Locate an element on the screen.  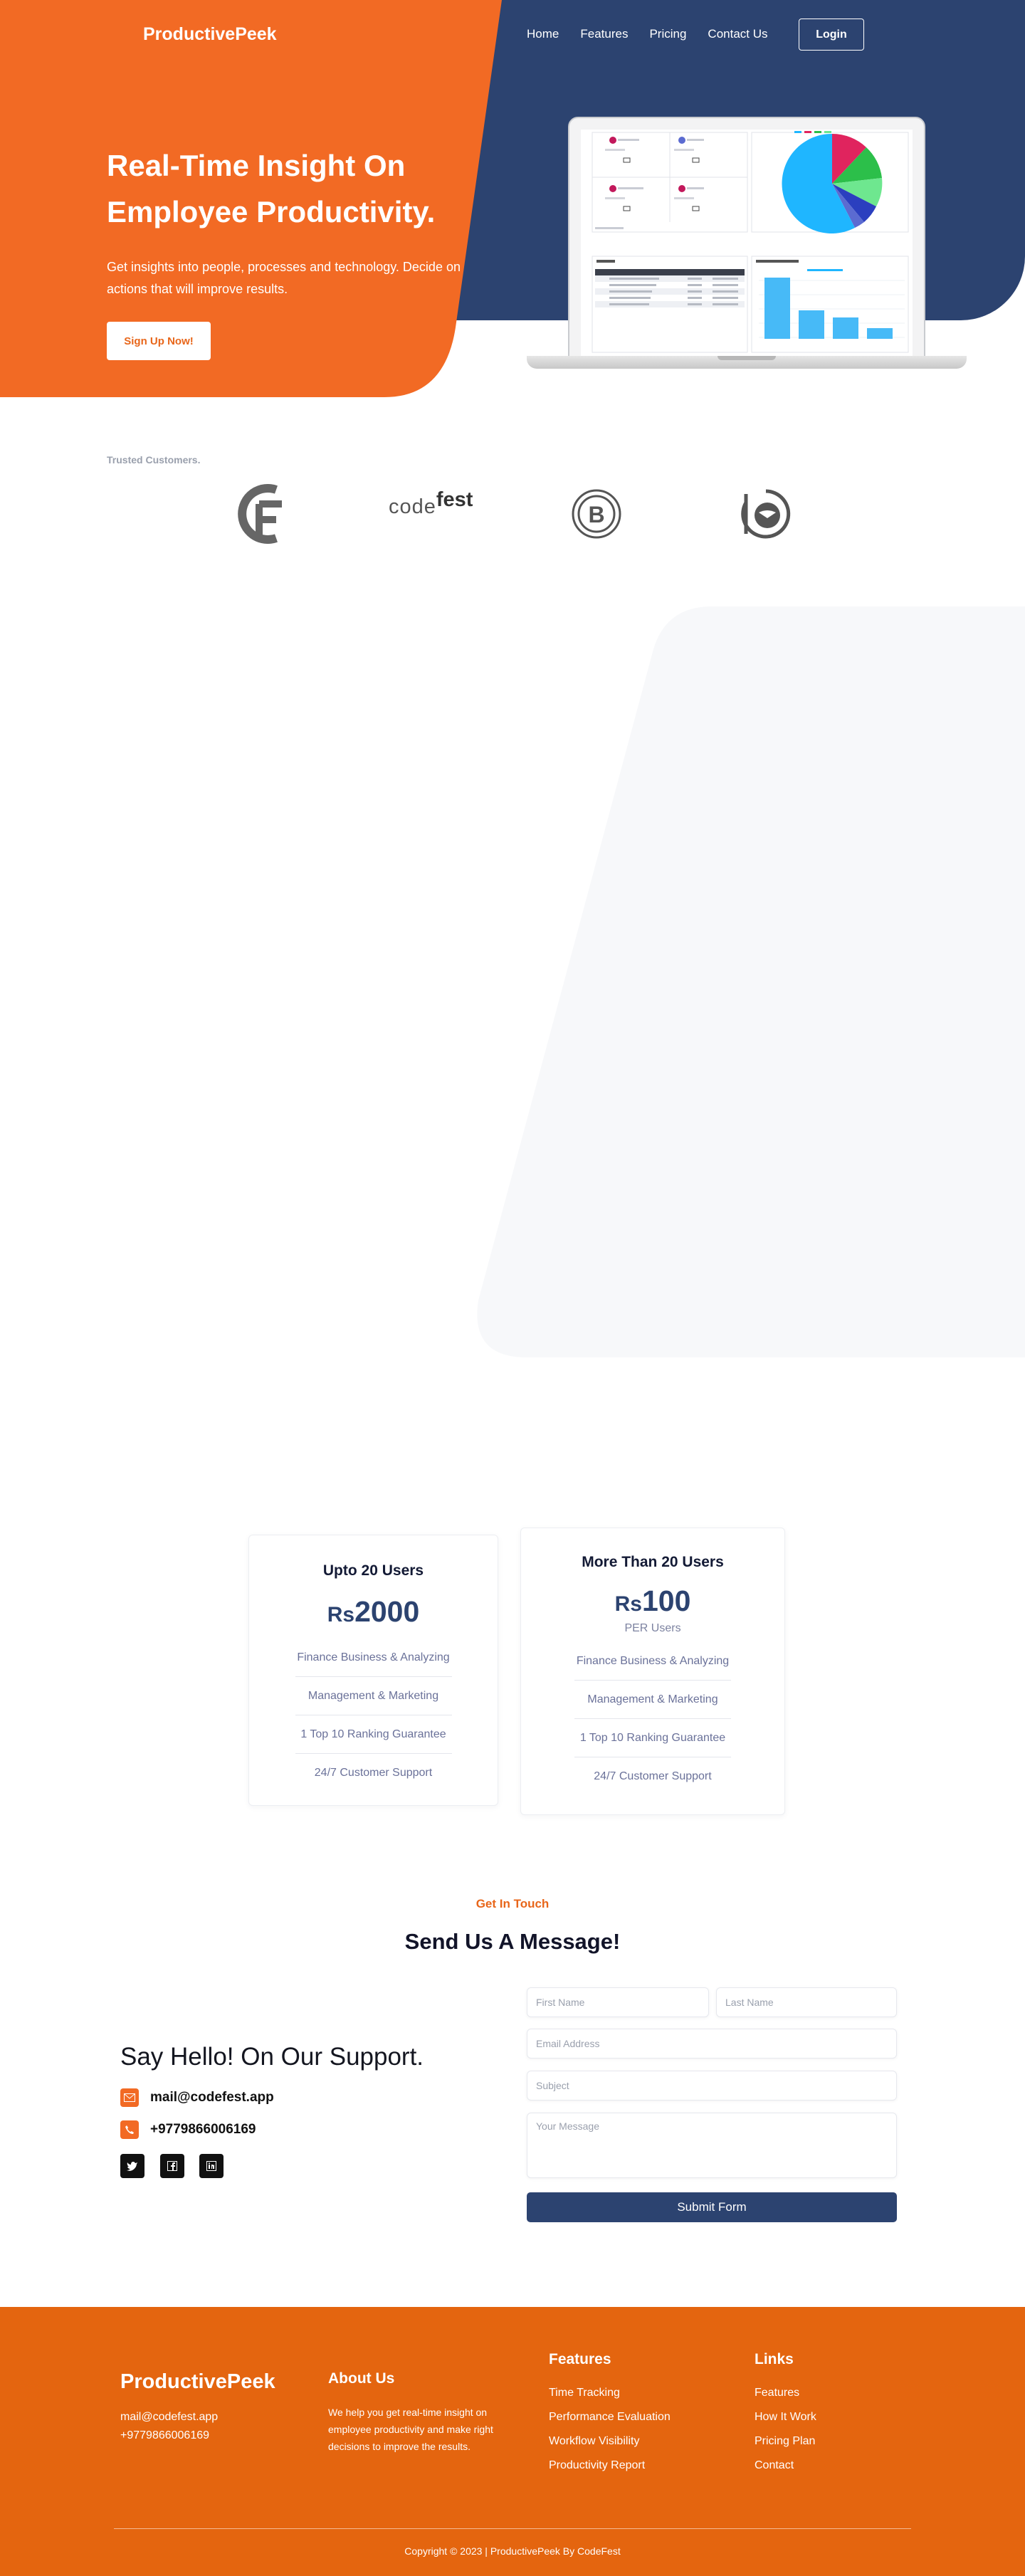
laptop-notch is located at coordinates (747, 358).